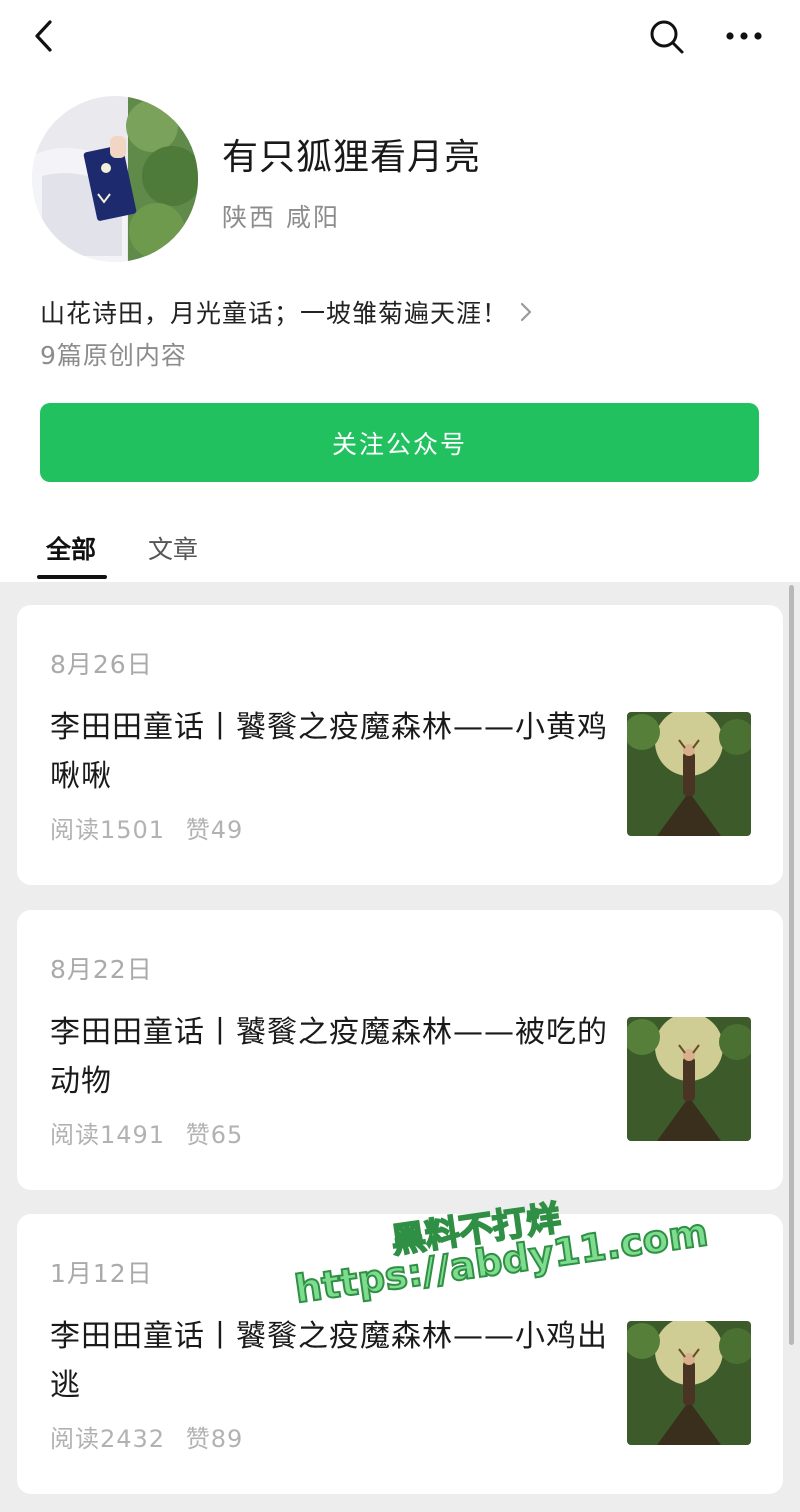  Describe the element at coordinates (108, 1439) in the screenshot. I see `read-count: 阅读2432` at that location.